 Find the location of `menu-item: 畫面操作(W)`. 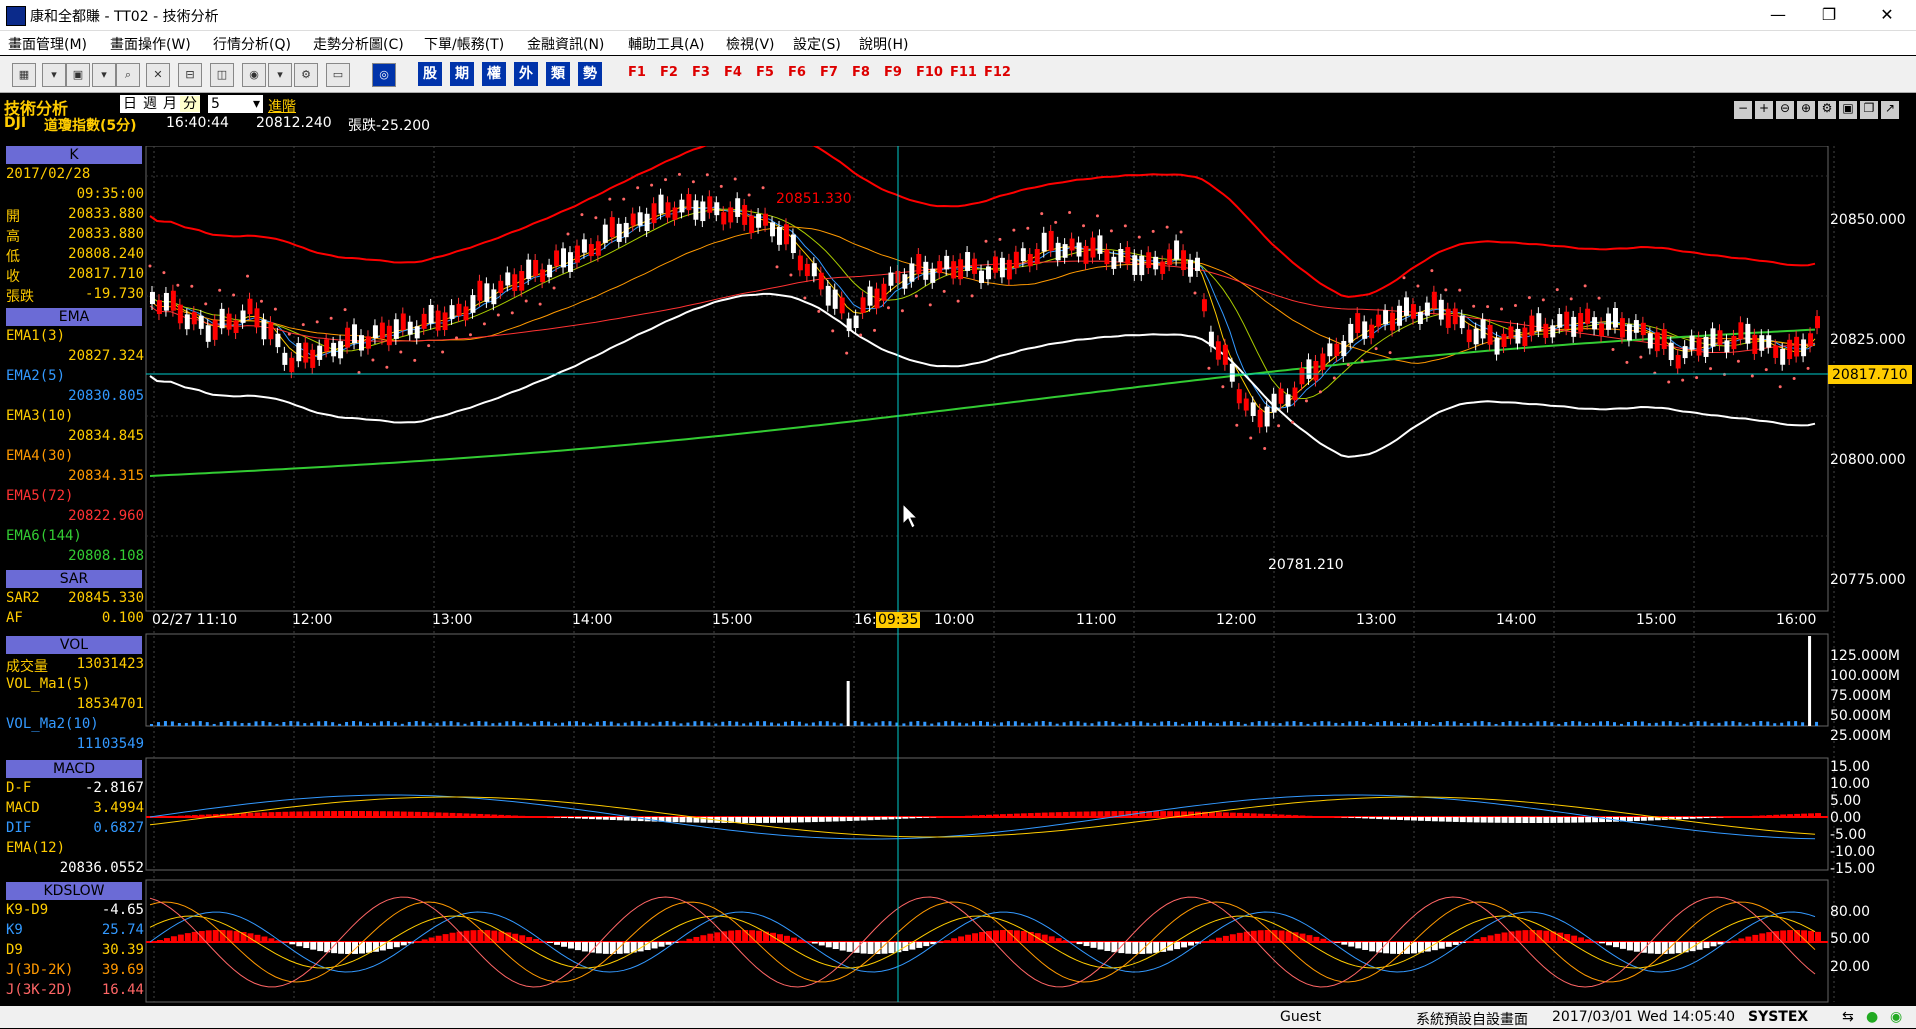

menu-item: 畫面操作(W) is located at coordinates (150, 44).